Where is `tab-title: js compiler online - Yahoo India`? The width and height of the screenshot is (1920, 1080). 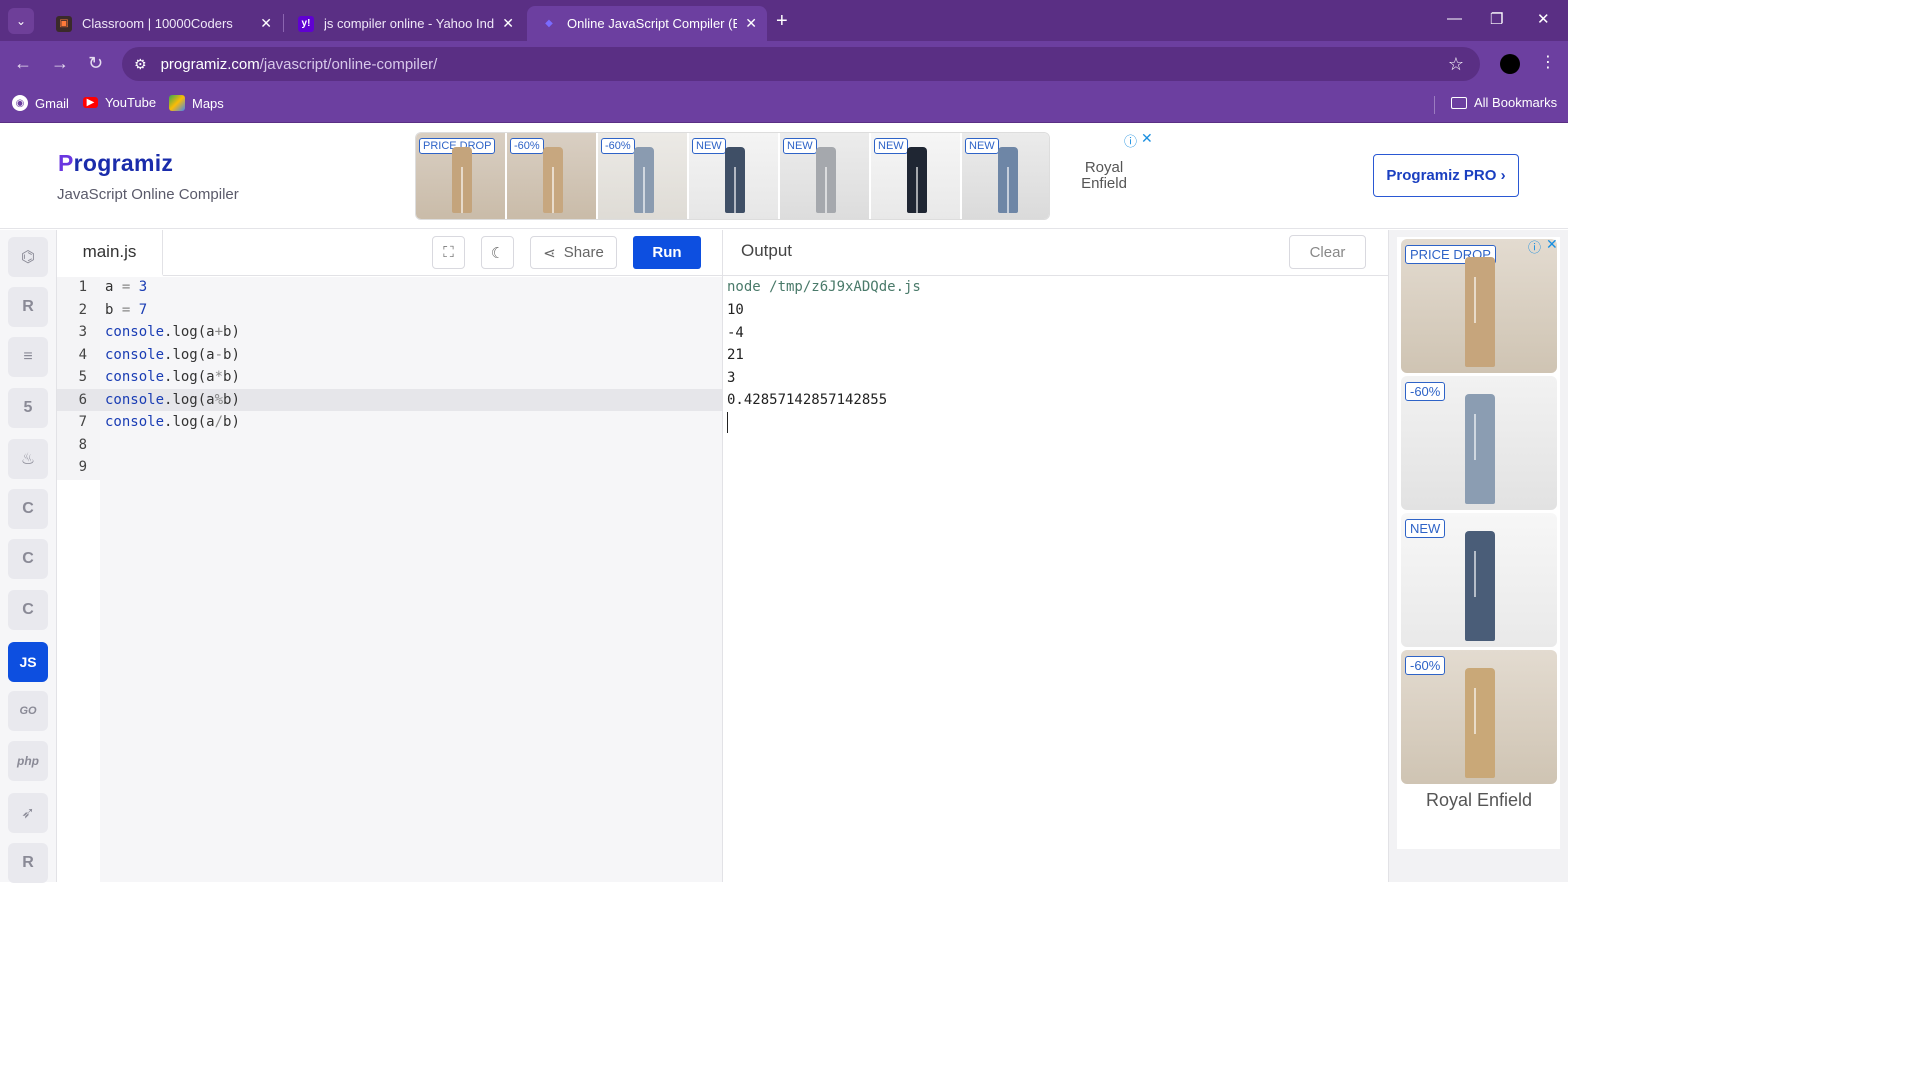 tab-title: js compiler online - Yahoo India is located at coordinates (409, 23).